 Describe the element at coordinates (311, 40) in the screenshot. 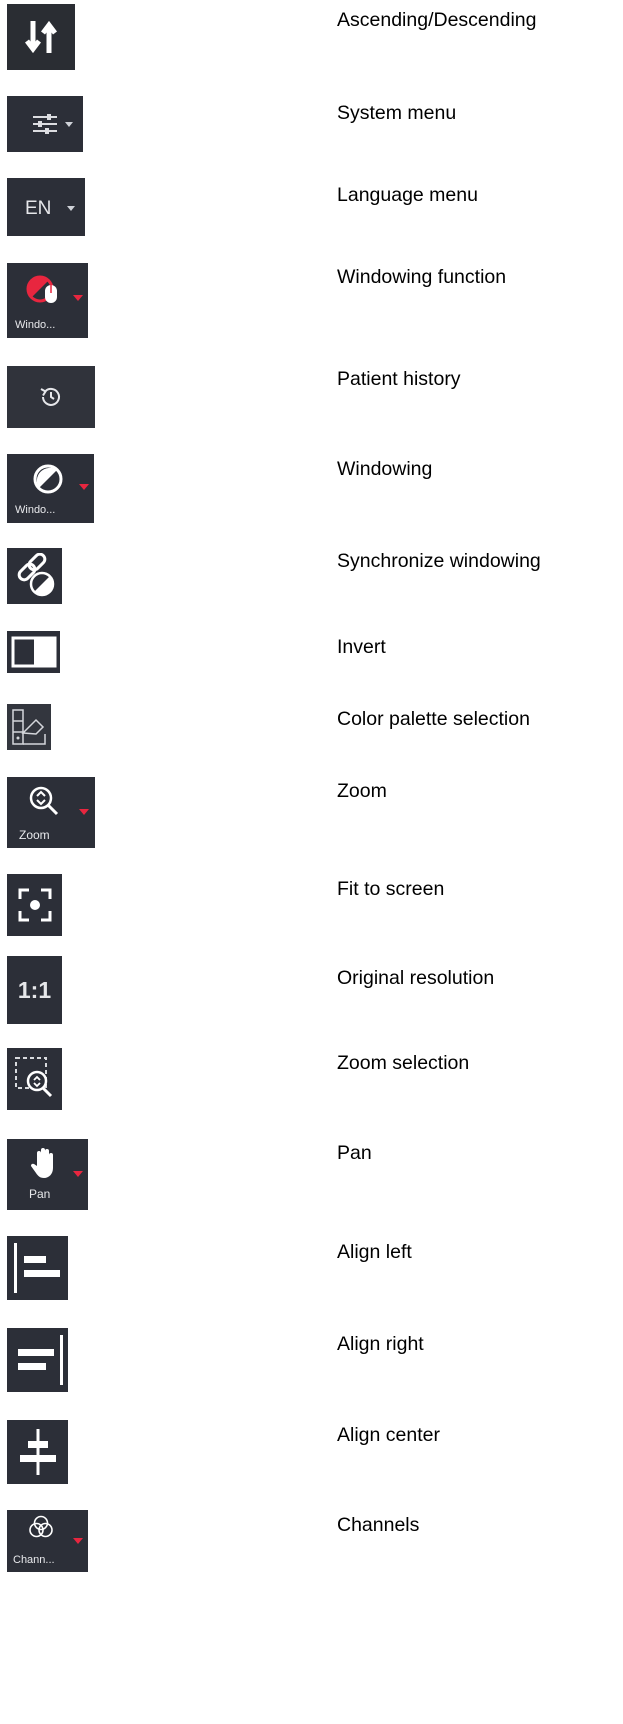

I see `legend-row: Ascending/Descending` at that location.